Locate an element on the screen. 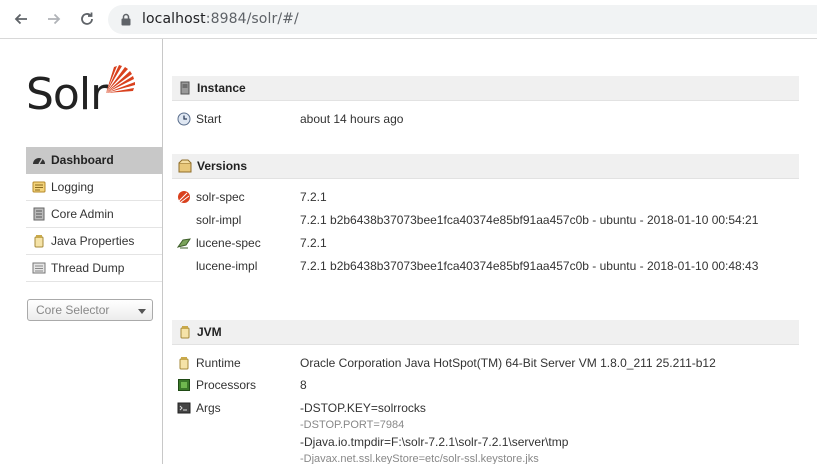 Image resolution: width=817 pixels, height=464 pixels. solr-sun-icon is located at coordinates (120, 79).